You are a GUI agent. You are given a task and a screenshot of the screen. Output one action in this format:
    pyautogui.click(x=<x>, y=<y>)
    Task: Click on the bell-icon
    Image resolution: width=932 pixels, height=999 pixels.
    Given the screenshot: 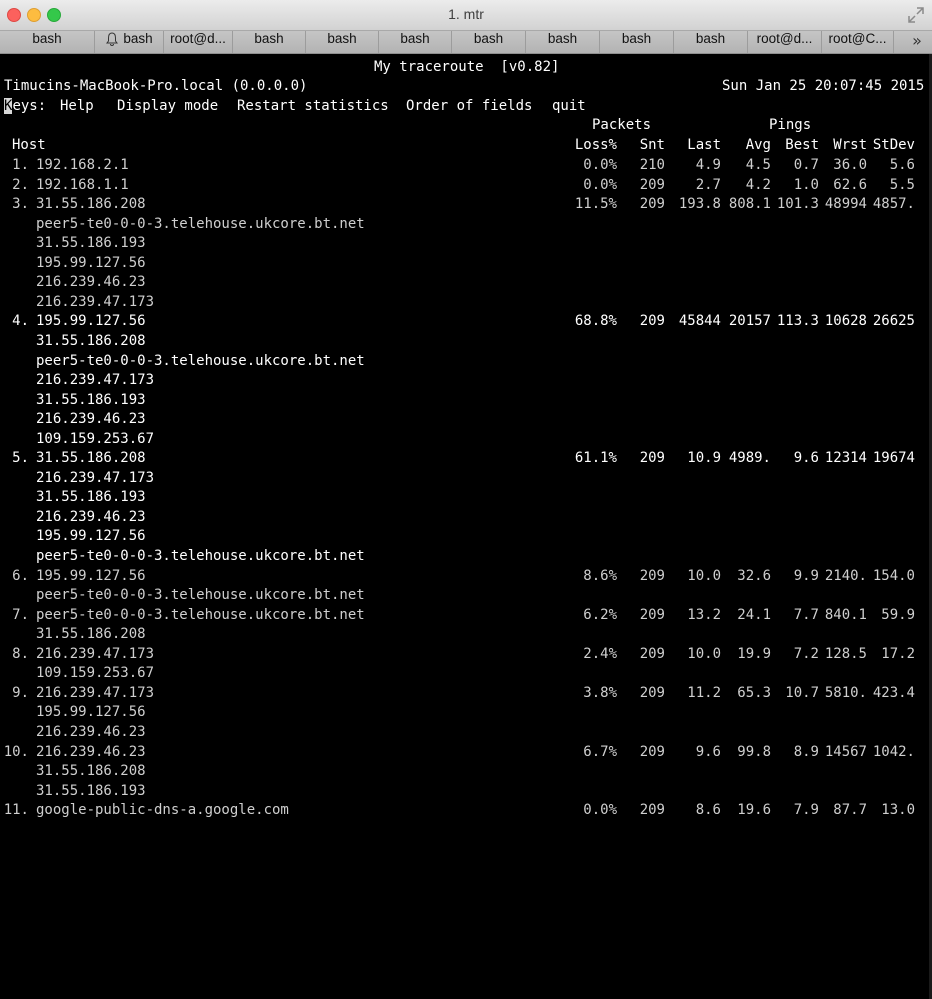 What is the action you would take?
    pyautogui.click(x=112, y=39)
    